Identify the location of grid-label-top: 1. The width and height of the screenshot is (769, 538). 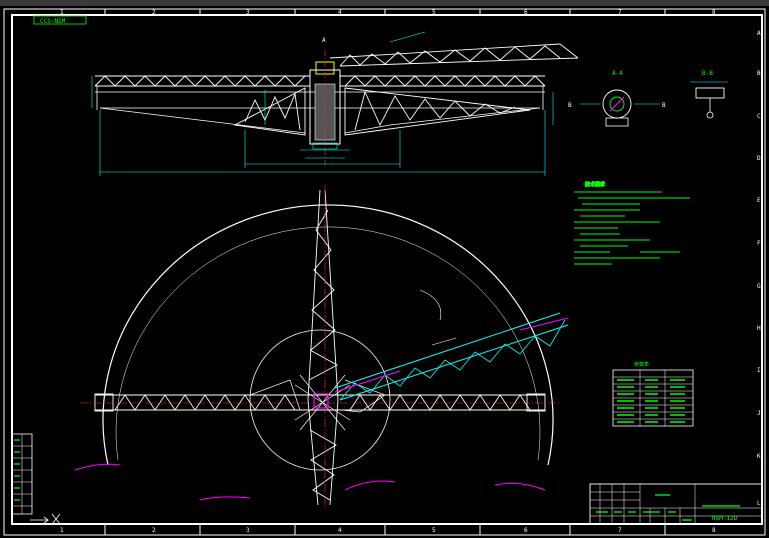
(62, 12).